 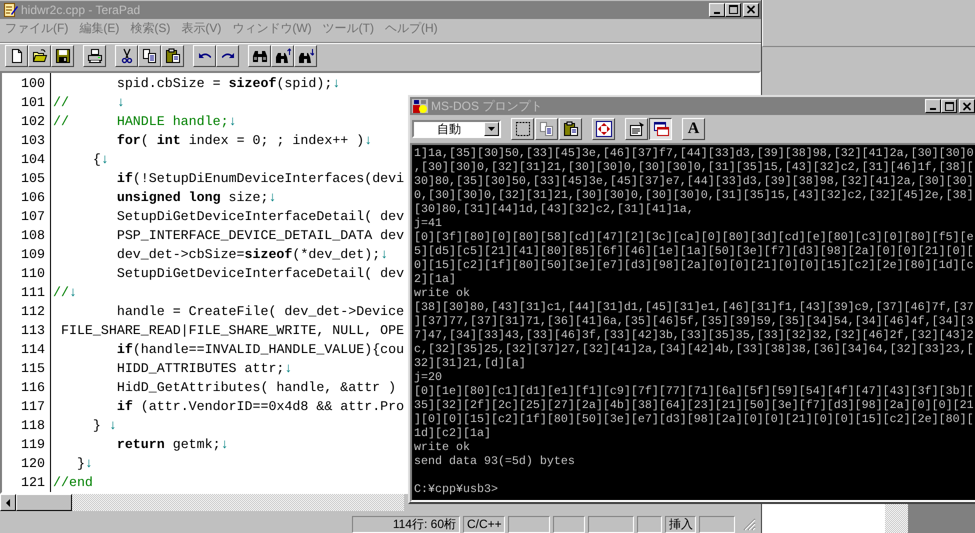 What do you see at coordinates (259, 55) in the screenshot?
I see `find-button` at bounding box center [259, 55].